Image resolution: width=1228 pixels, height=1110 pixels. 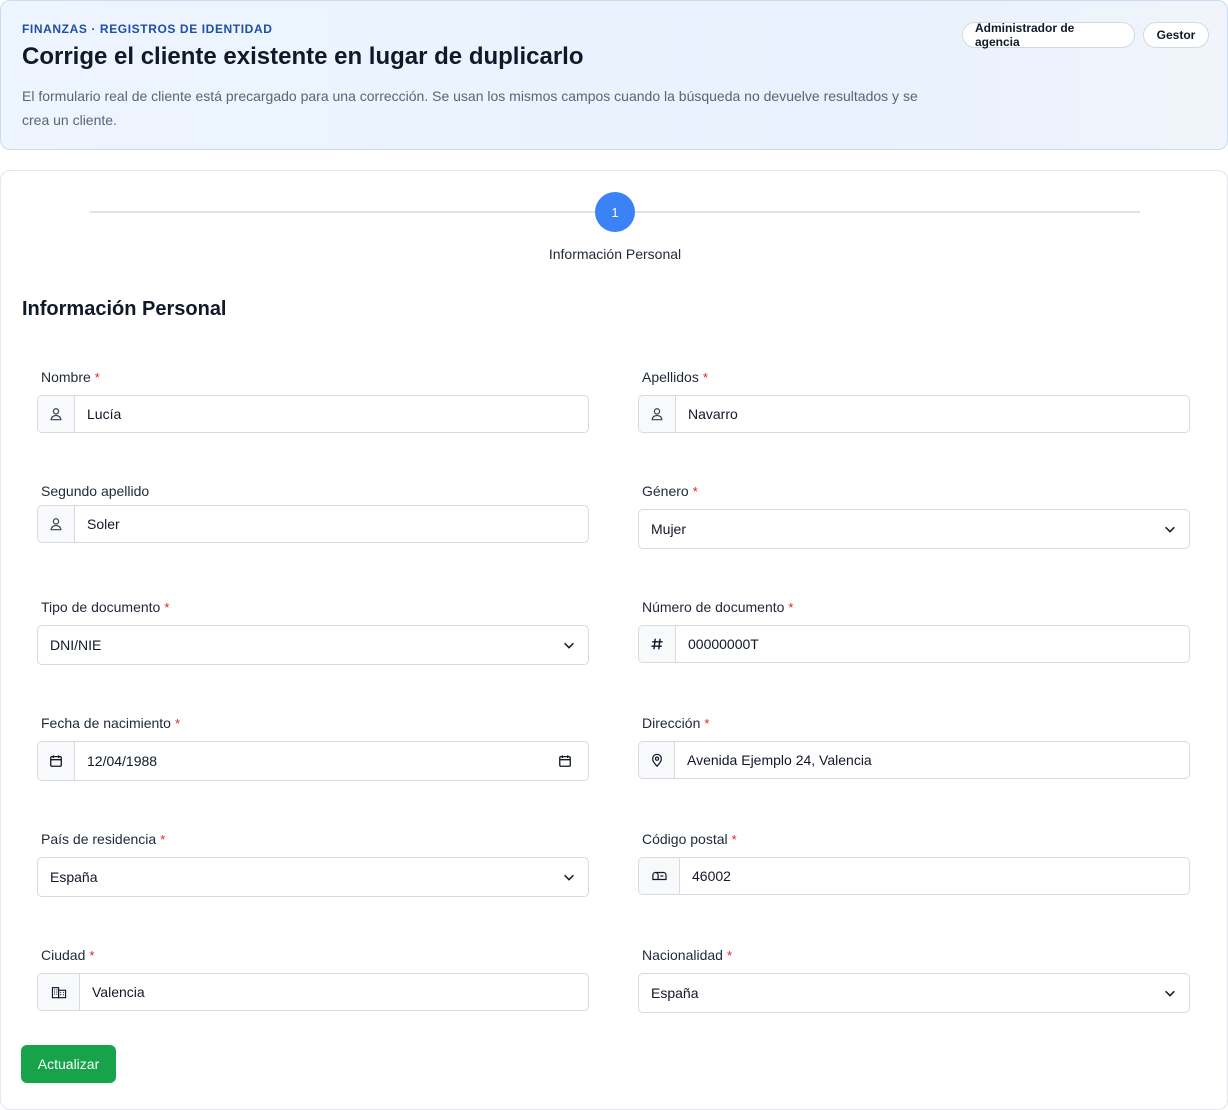 What do you see at coordinates (95, 491) in the screenshot?
I see `field-label-text: Segundo apellido` at bounding box center [95, 491].